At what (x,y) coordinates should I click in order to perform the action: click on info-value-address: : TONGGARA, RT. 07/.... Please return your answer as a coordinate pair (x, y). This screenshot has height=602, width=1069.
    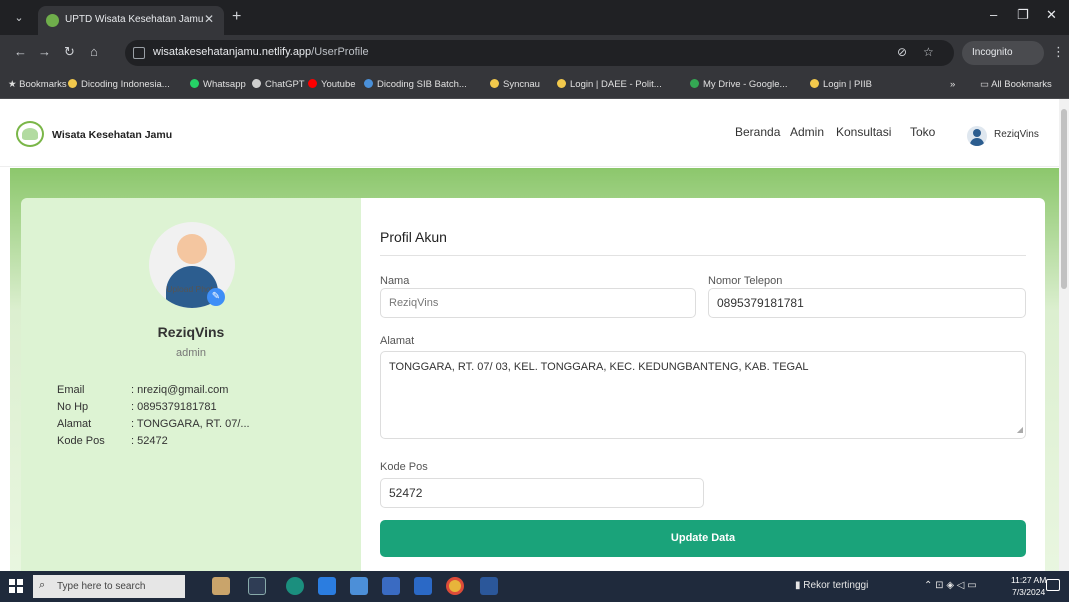
    Looking at the image, I should click on (190, 424).